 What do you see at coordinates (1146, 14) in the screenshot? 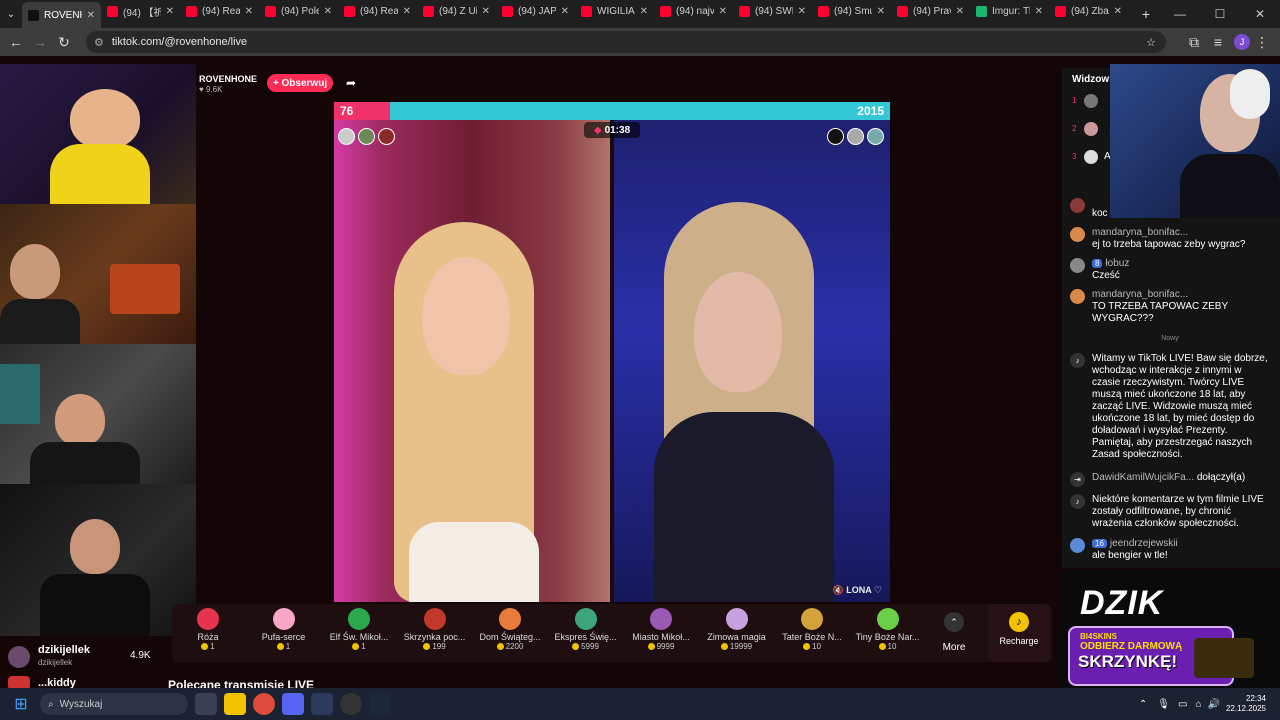
I see `new-tab-button: +` at bounding box center [1146, 14].